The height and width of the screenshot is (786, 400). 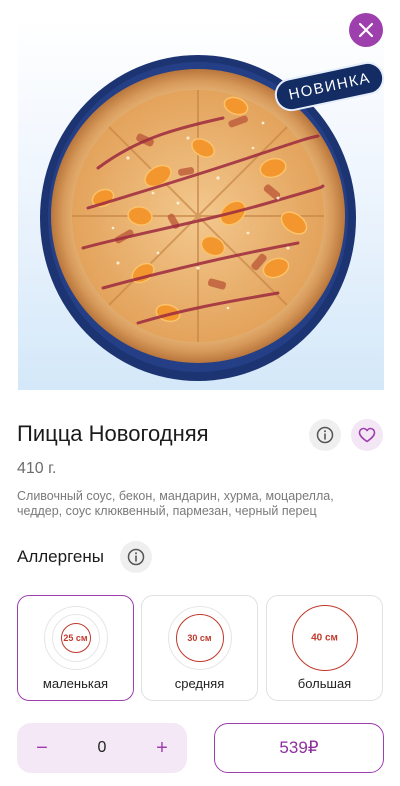 I want to click on favorite-button, so click(x=367, y=435).